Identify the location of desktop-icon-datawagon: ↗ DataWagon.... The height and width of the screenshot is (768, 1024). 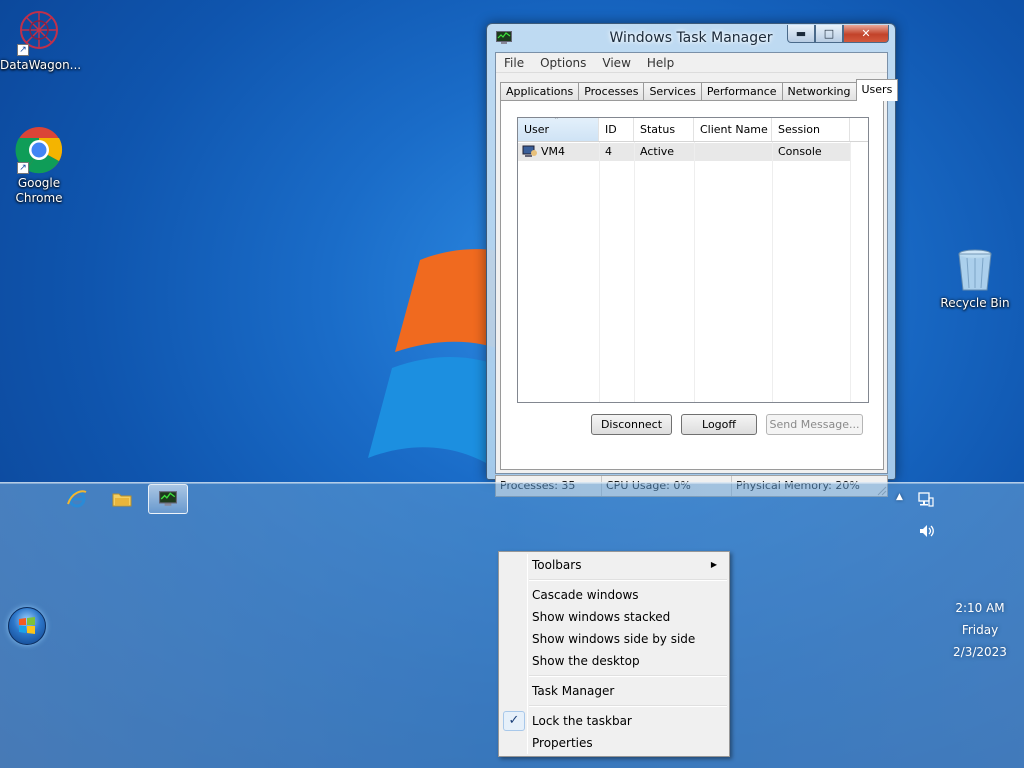
(41, 40).